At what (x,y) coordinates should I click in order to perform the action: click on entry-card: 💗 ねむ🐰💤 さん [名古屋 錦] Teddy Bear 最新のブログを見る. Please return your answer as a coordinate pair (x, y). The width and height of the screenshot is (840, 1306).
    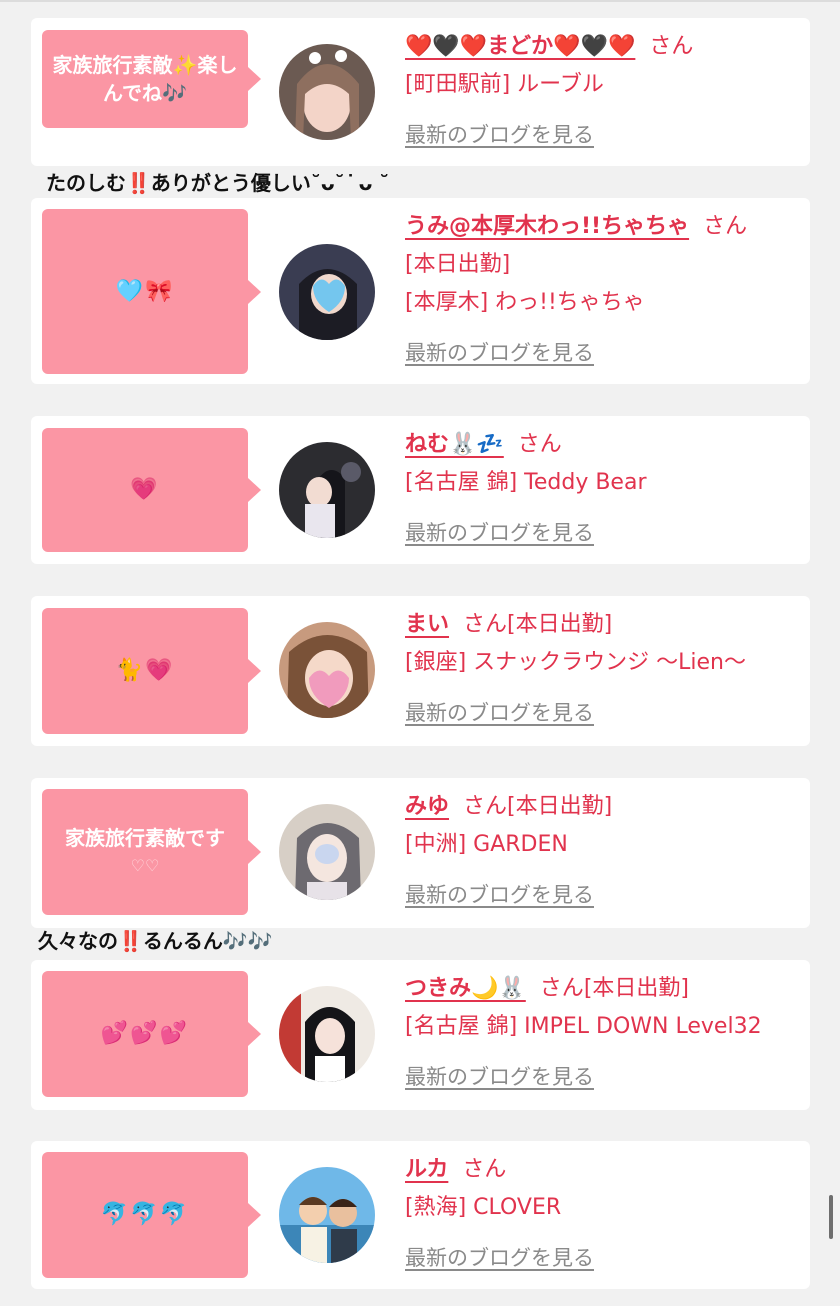
    Looking at the image, I should click on (420, 490).